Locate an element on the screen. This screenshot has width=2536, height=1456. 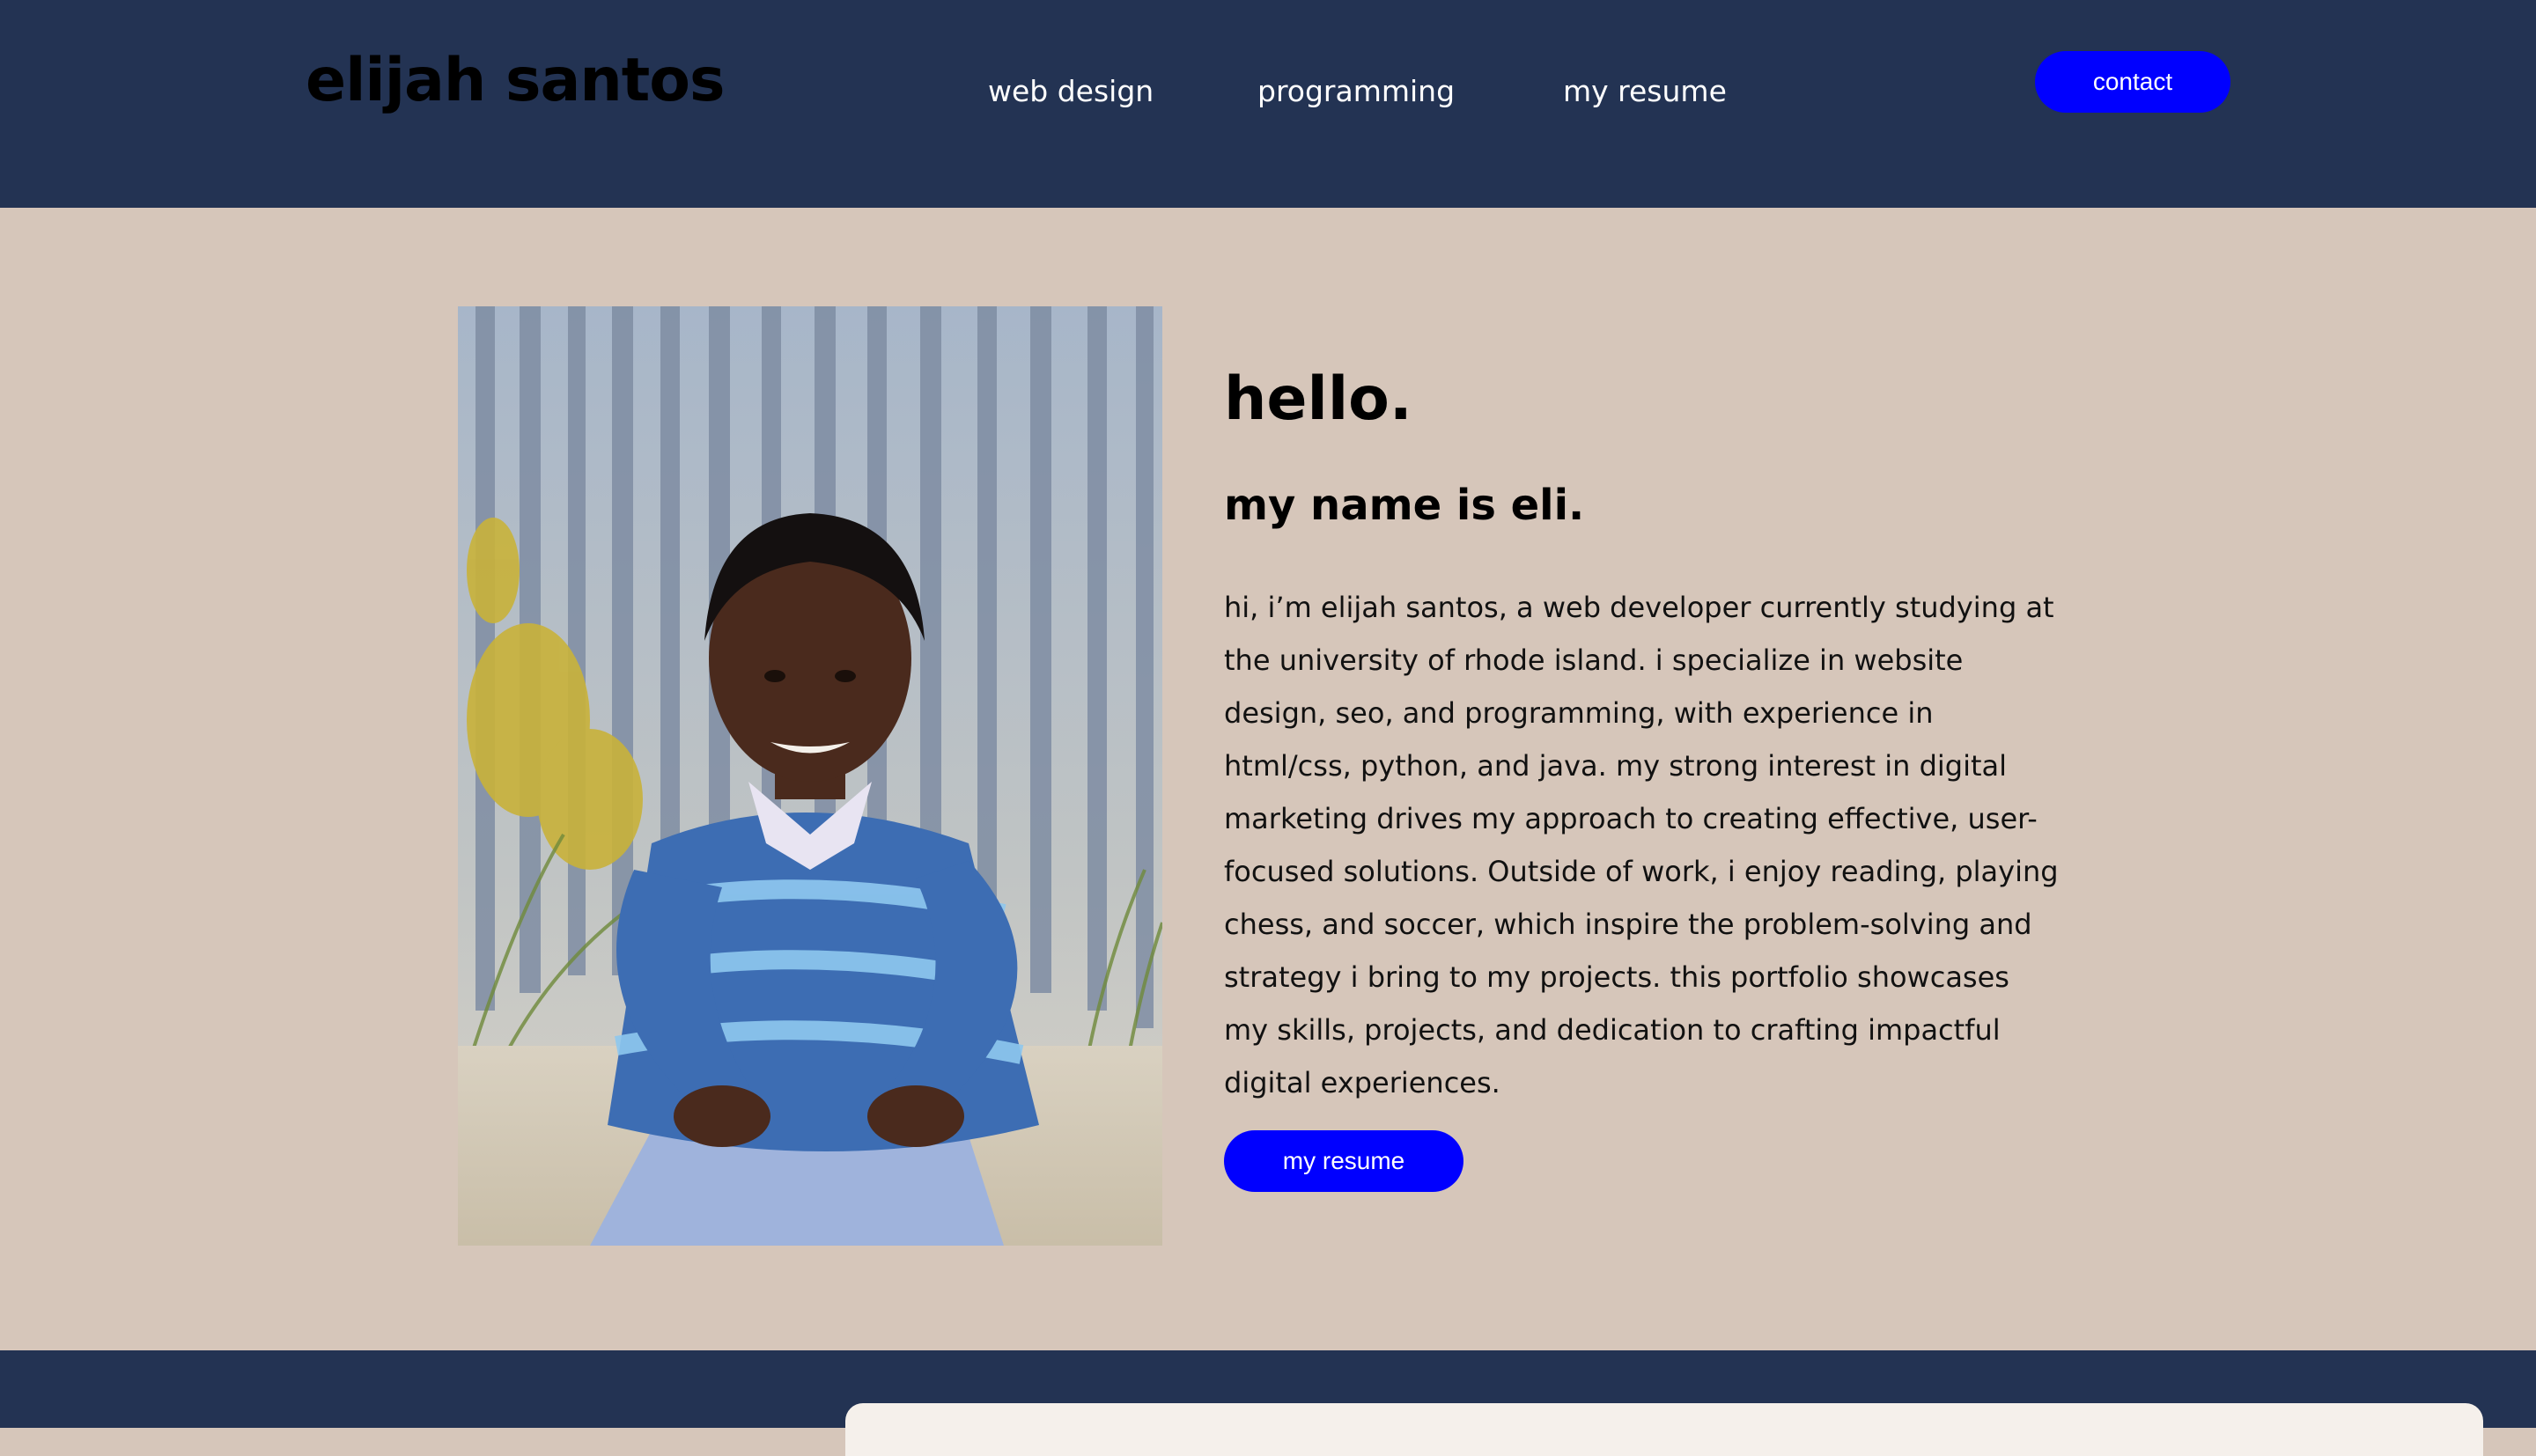
my-resume-button: my resume is located at coordinates (1343, 1161).